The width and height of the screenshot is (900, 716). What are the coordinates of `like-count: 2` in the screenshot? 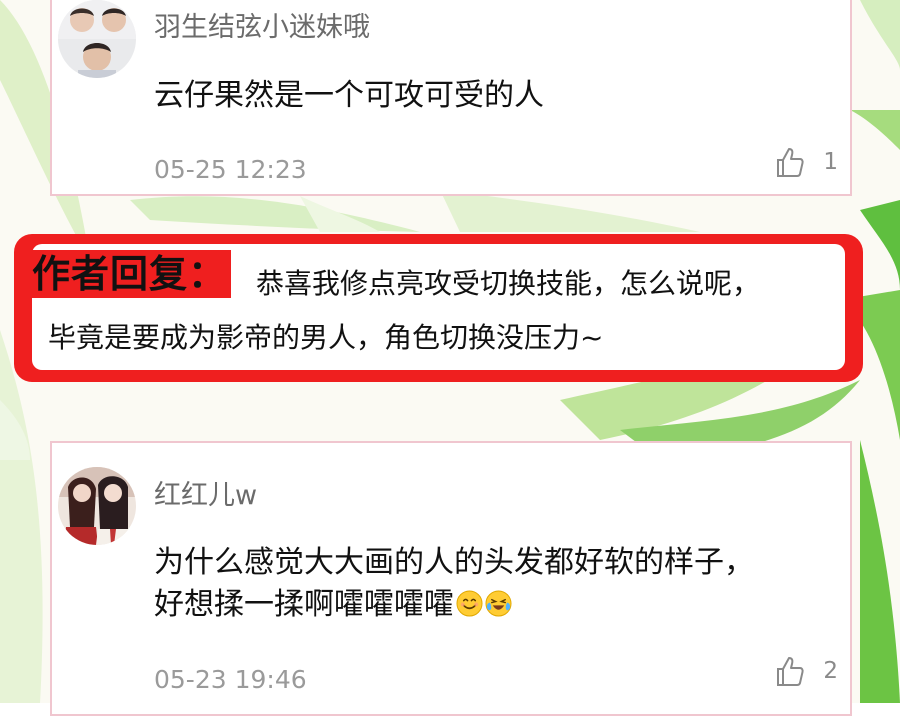 It's located at (830, 671).